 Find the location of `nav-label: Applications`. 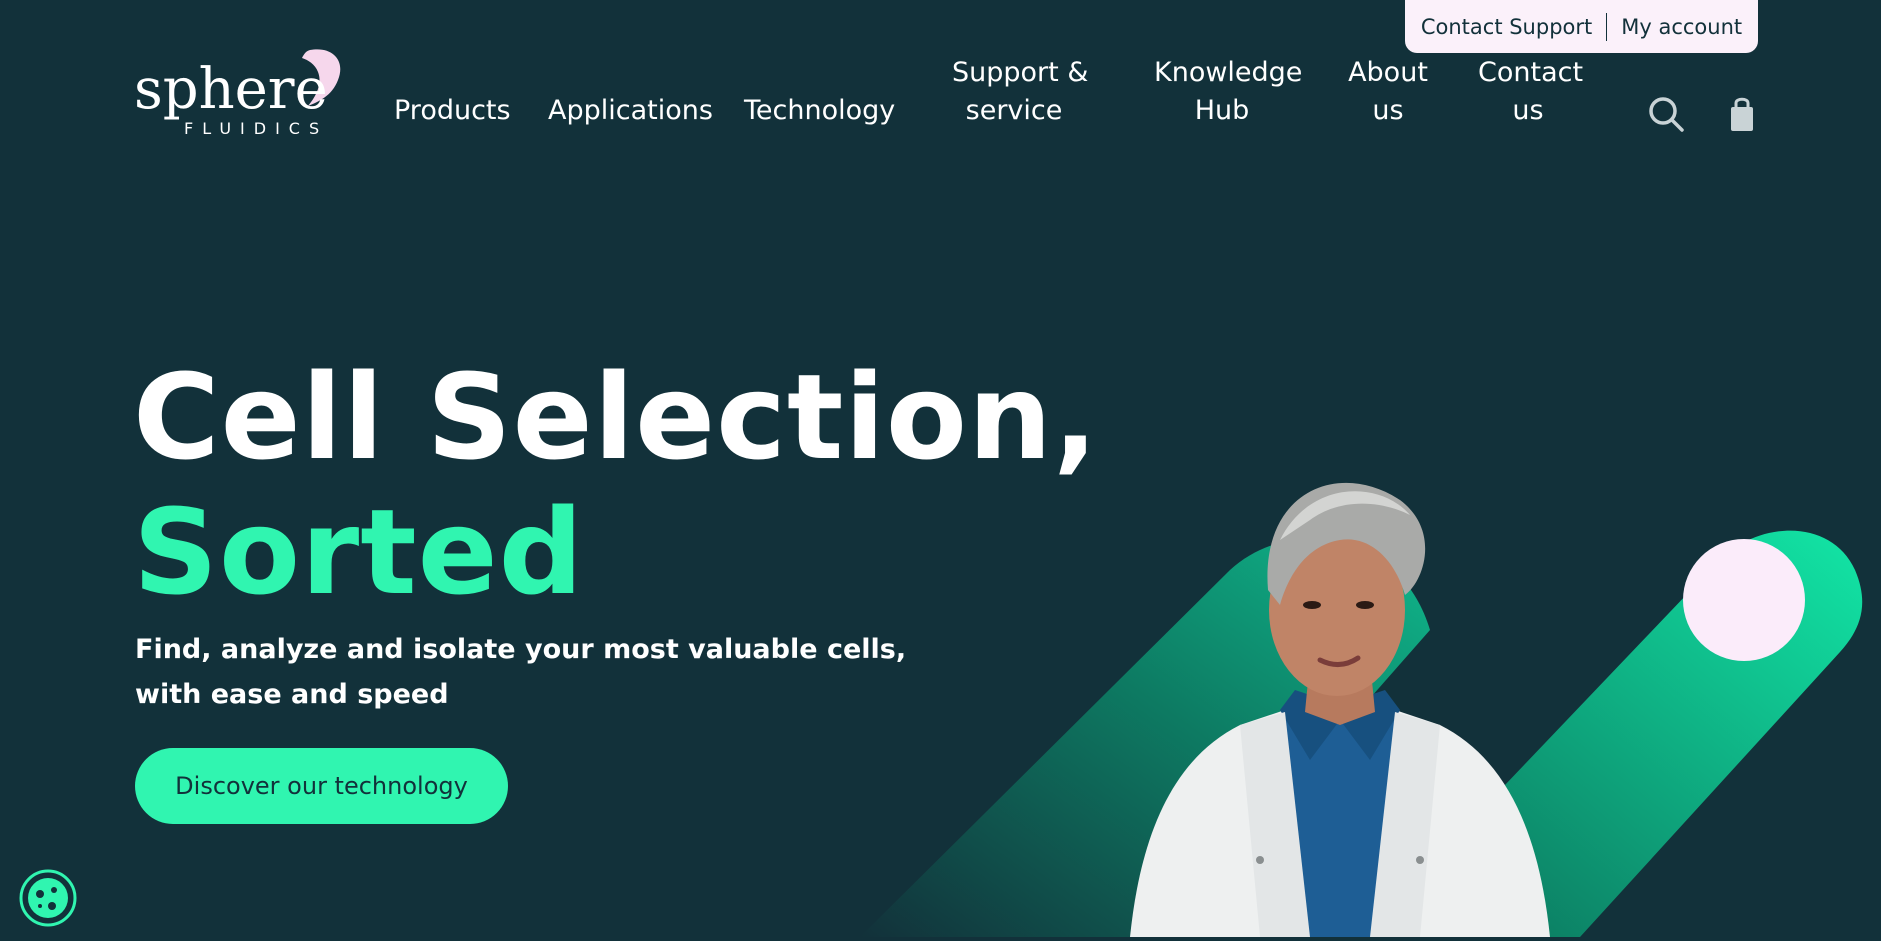

nav-label: Applications is located at coordinates (630, 110).